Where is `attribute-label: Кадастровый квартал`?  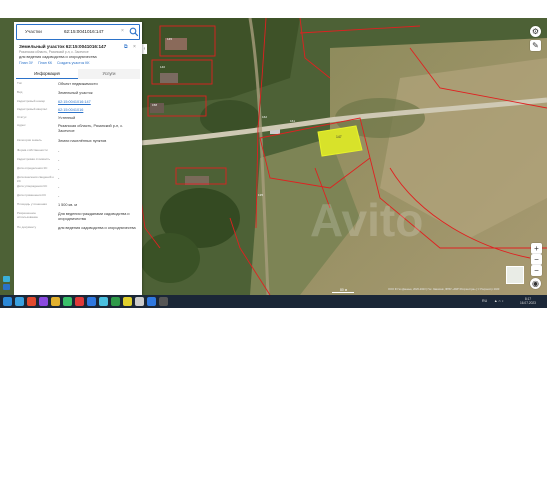 attribute-label: Кадастровый квартал is located at coordinates (32, 109).